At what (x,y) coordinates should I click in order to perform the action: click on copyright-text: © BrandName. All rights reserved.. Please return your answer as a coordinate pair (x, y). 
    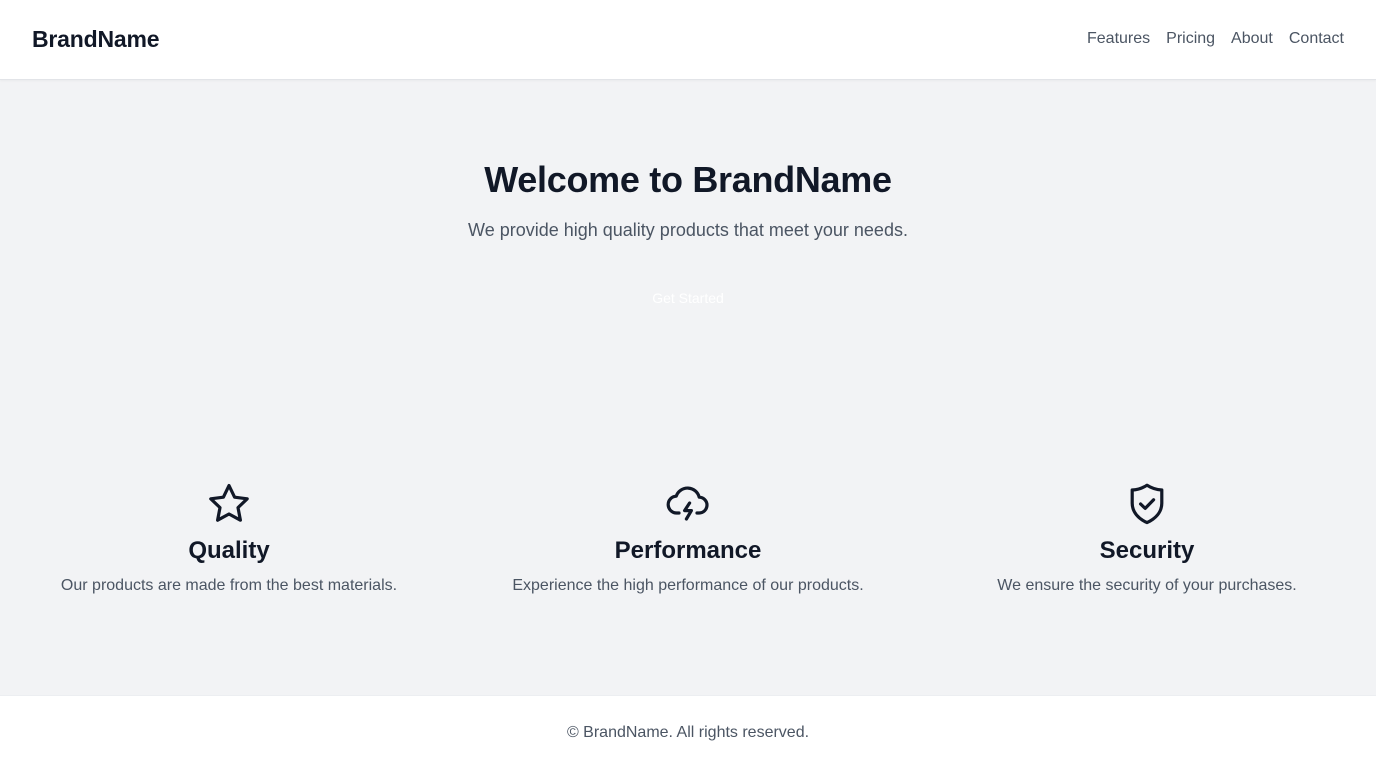
    Looking at the image, I should click on (688, 732).